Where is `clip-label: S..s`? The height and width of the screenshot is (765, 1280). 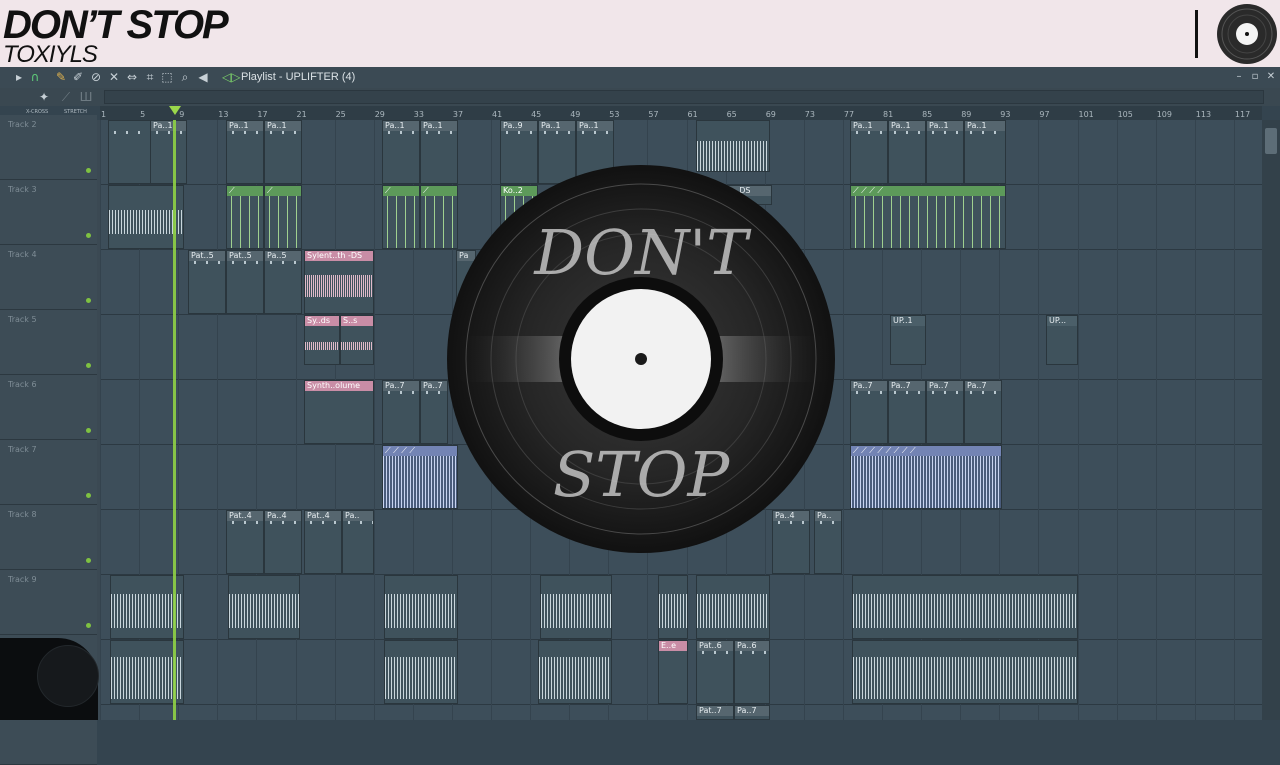 clip-label: S..s is located at coordinates (357, 321).